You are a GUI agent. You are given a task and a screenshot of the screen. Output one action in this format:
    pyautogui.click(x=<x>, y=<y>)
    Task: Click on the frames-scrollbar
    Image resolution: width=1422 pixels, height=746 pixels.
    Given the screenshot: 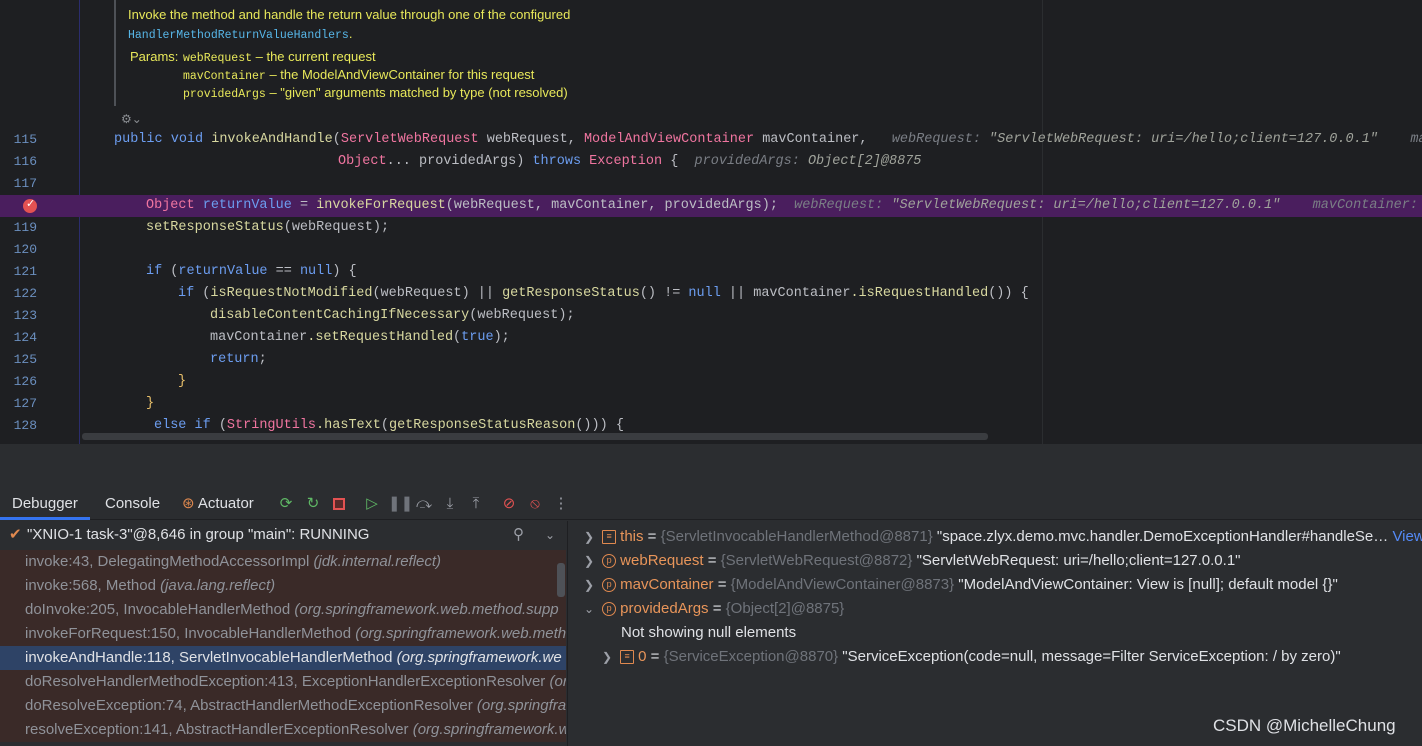 What is the action you would take?
    pyautogui.click(x=561, y=580)
    